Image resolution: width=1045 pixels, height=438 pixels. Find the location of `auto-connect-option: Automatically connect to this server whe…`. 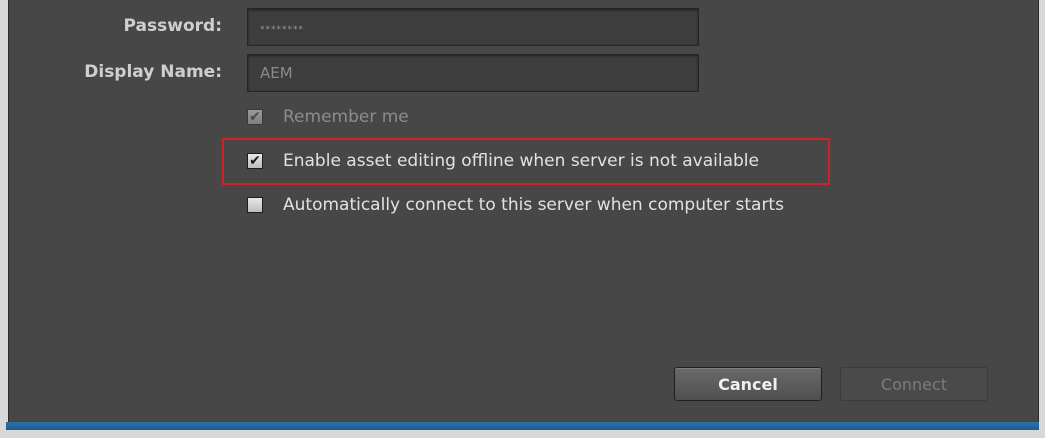

auto-connect-option: Automatically connect to this server whe… is located at coordinates (515, 205).